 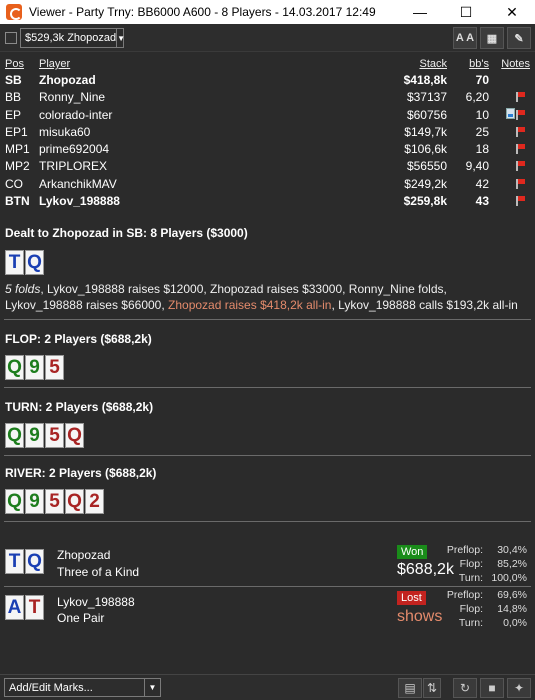 What do you see at coordinates (267, 200) in the screenshot?
I see `table-row: BTN Lykov_198888 $259,8k 43` at bounding box center [267, 200].